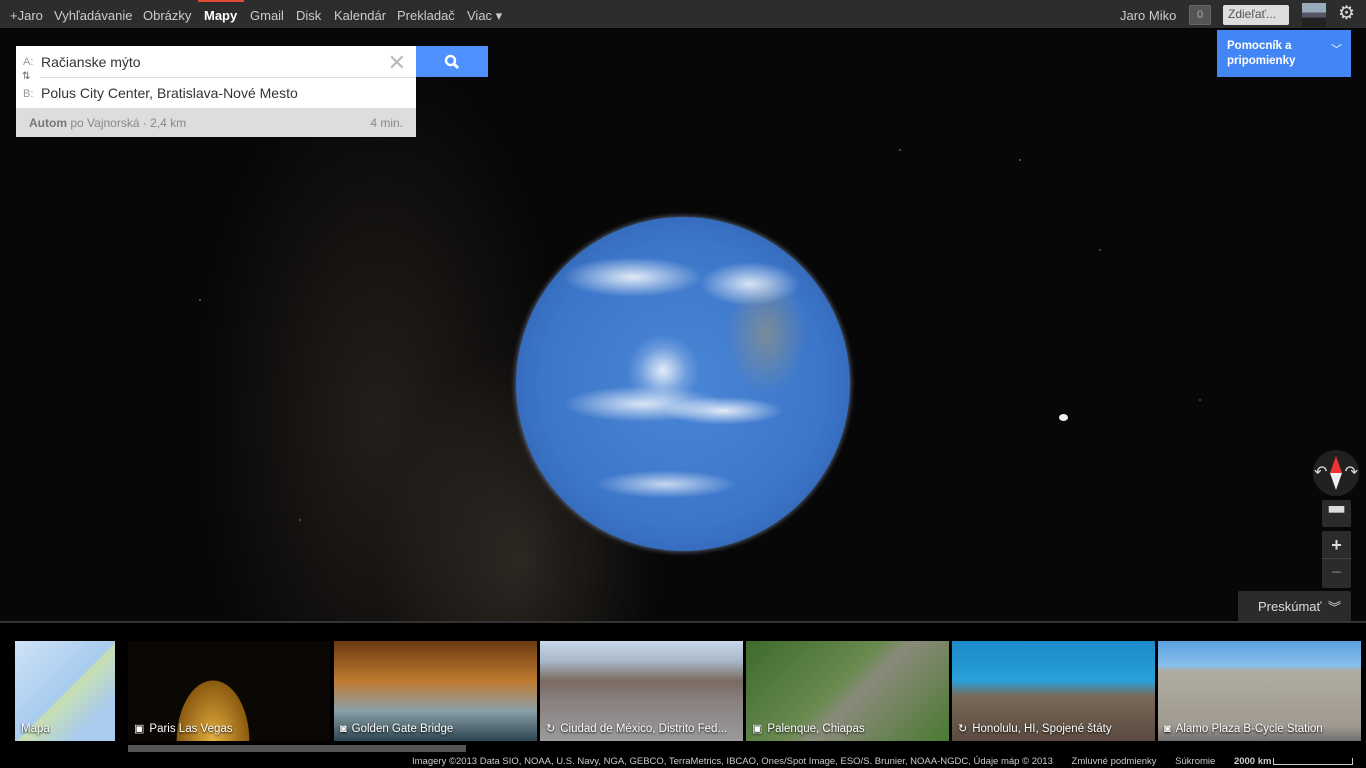 Image resolution: width=1366 pixels, height=768 pixels. Describe the element at coordinates (26, 76) in the screenshot. I see `swap-icon: ⇅` at that location.